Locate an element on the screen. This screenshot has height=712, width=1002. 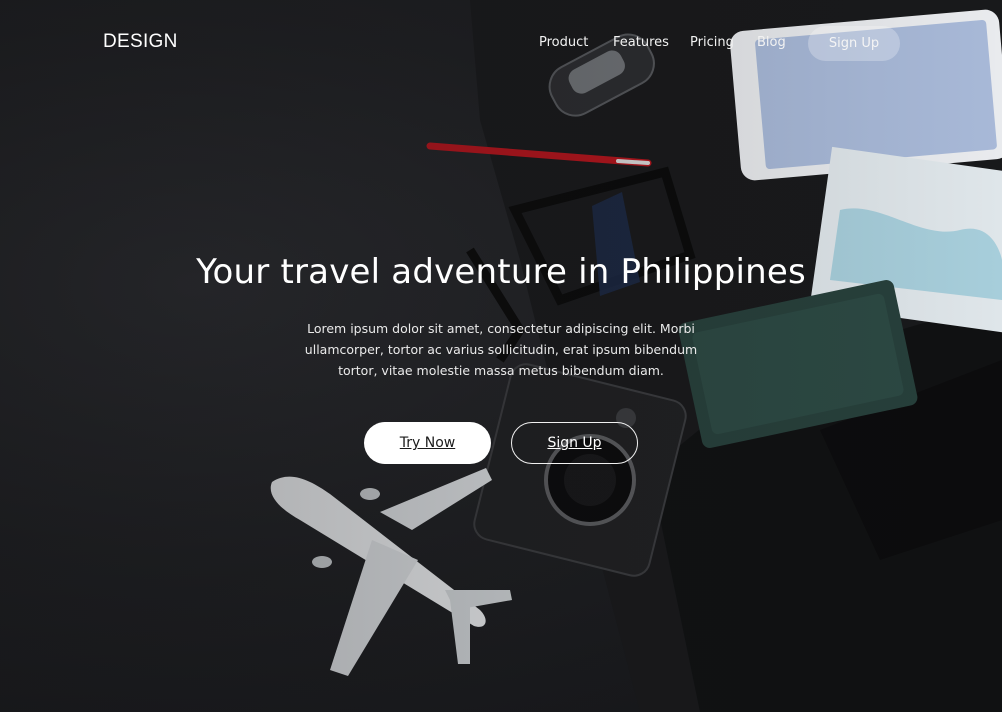
nav-signup-button: Sign Up is located at coordinates (854, 43).